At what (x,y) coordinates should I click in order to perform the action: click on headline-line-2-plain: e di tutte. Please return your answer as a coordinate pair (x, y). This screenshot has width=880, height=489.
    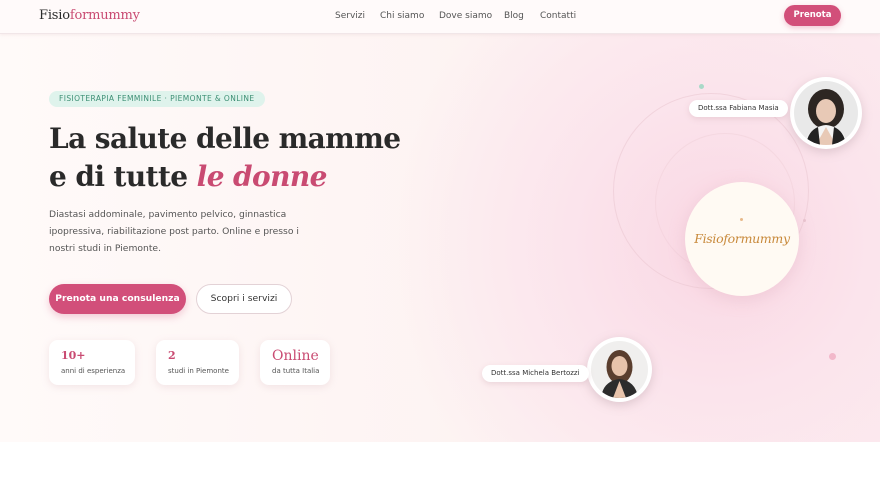
    Looking at the image, I should click on (123, 176).